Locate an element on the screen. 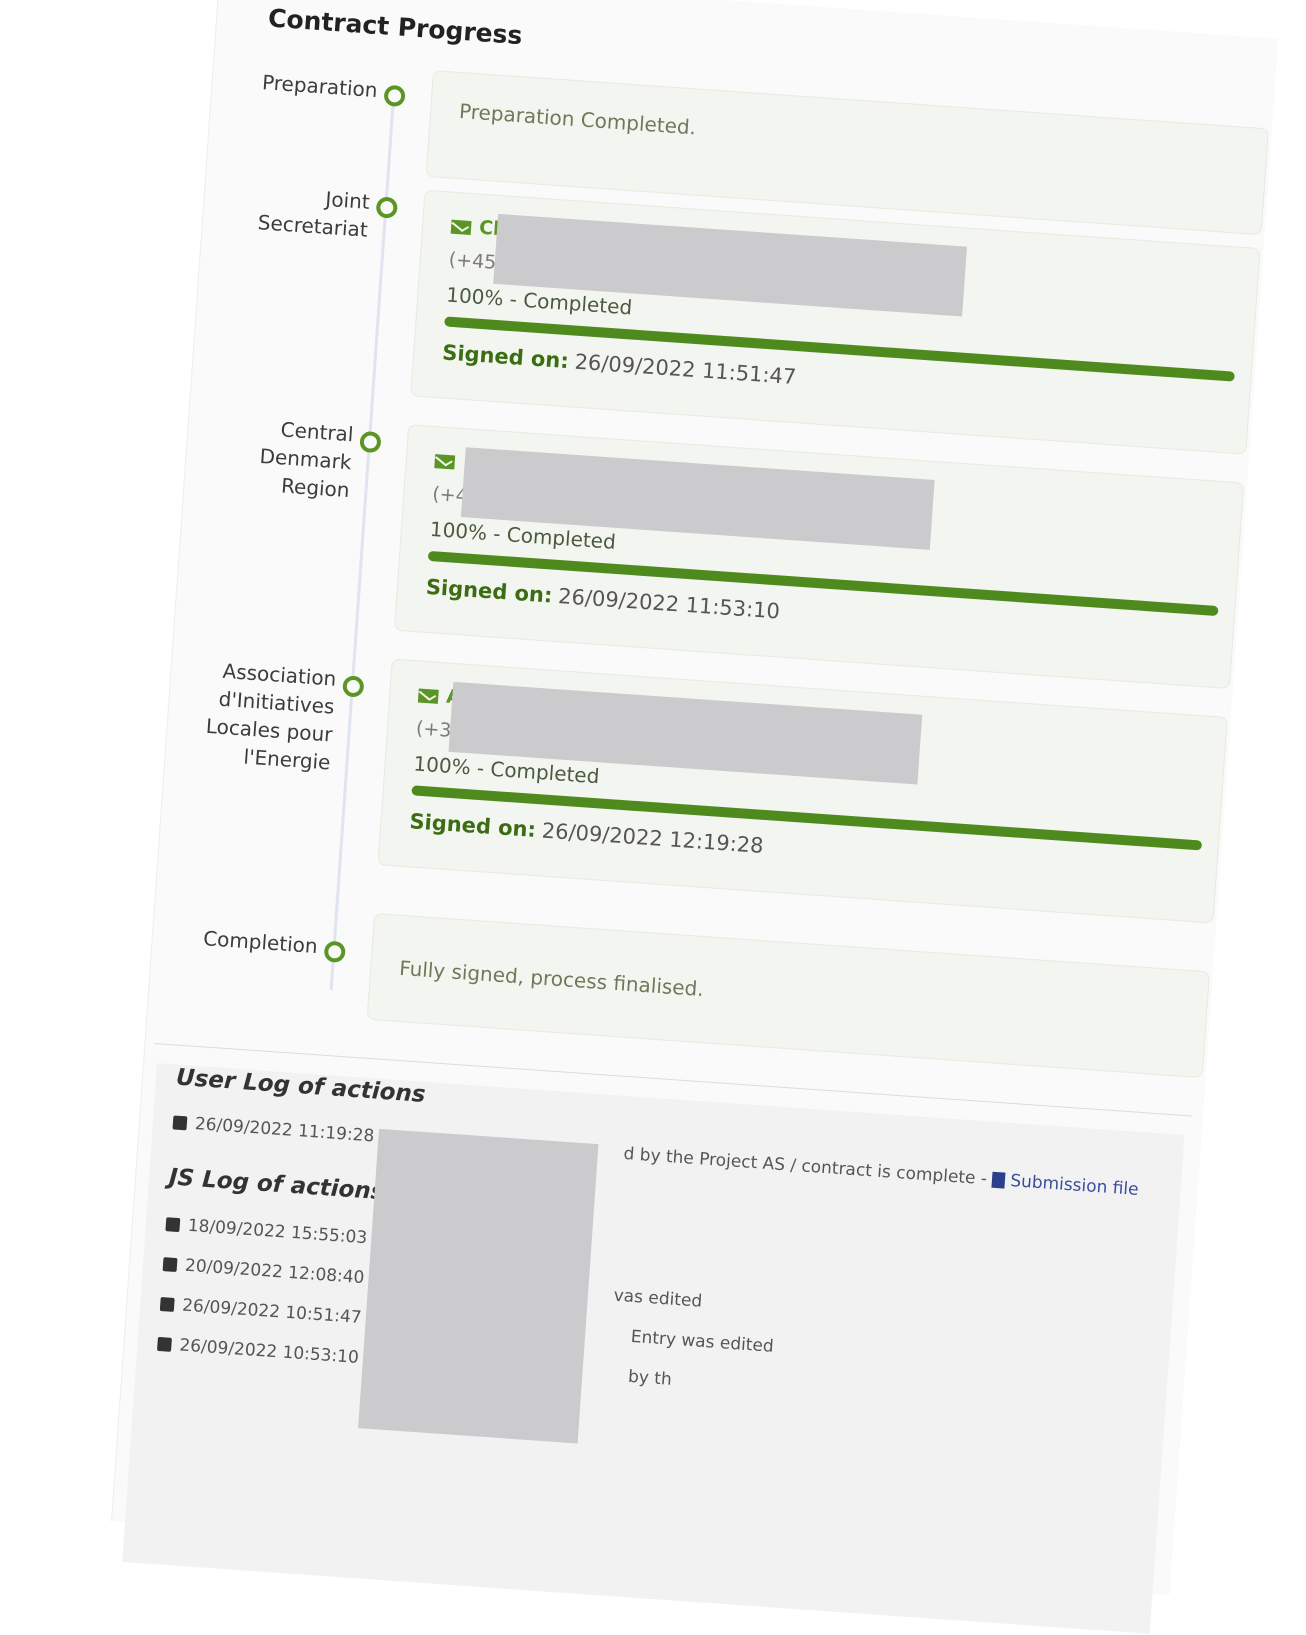 This screenshot has height=1635, width=1306. completion-status: Fully signed, process finalised. is located at coordinates (551, 978).